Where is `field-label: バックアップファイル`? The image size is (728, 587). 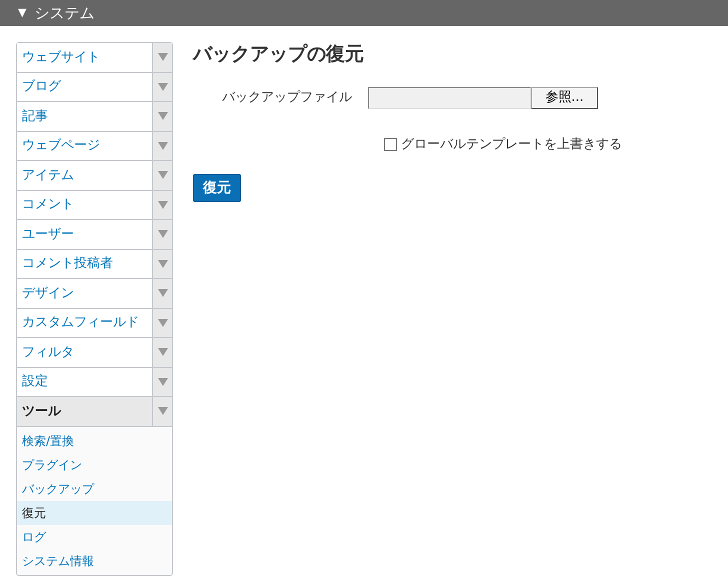 field-label: バックアップファイル is located at coordinates (287, 97).